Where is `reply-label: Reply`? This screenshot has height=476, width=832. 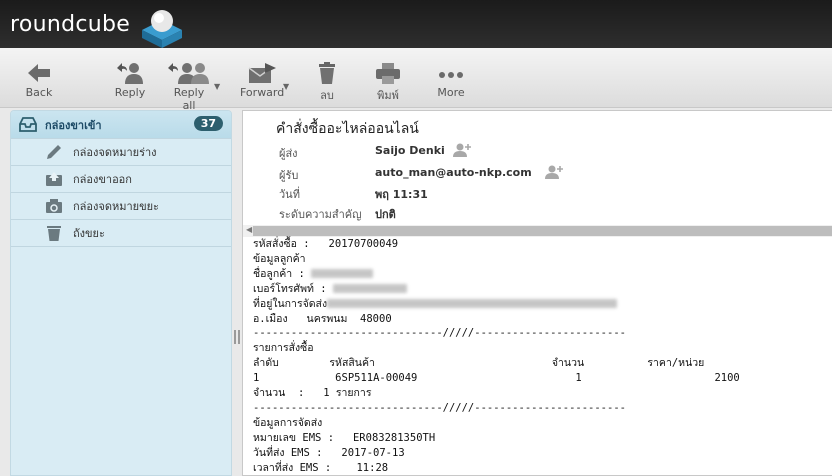 reply-label: Reply is located at coordinates (130, 92).